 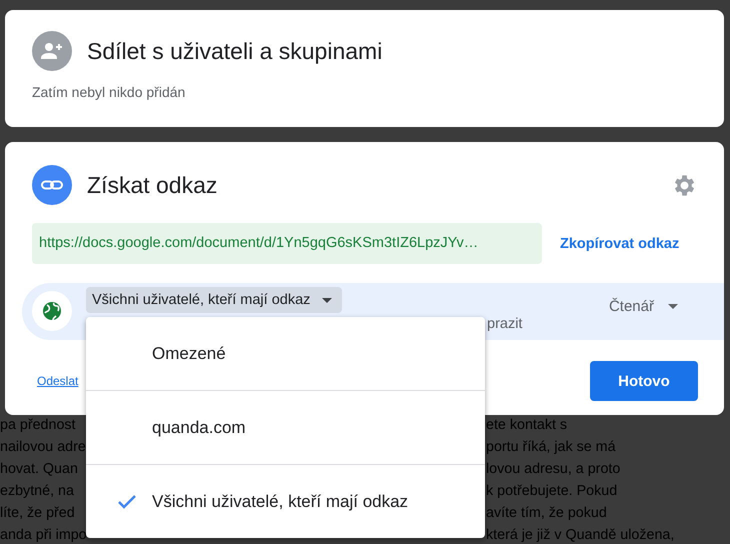 I want to click on access-dropdown: Všichni uživatelé, kteří mají odkaz, so click(x=214, y=300).